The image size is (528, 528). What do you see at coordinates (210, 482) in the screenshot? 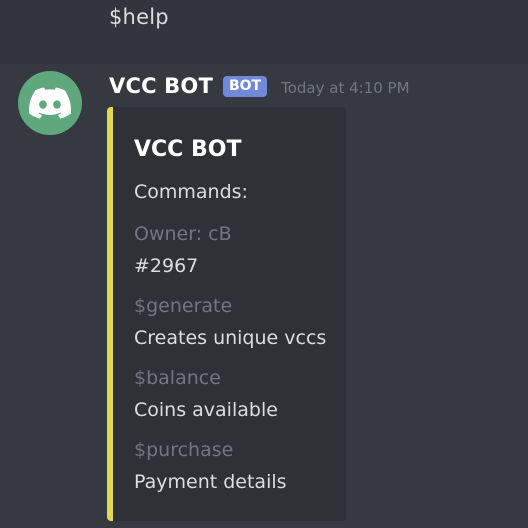
I see `field-value: Payment details` at bounding box center [210, 482].